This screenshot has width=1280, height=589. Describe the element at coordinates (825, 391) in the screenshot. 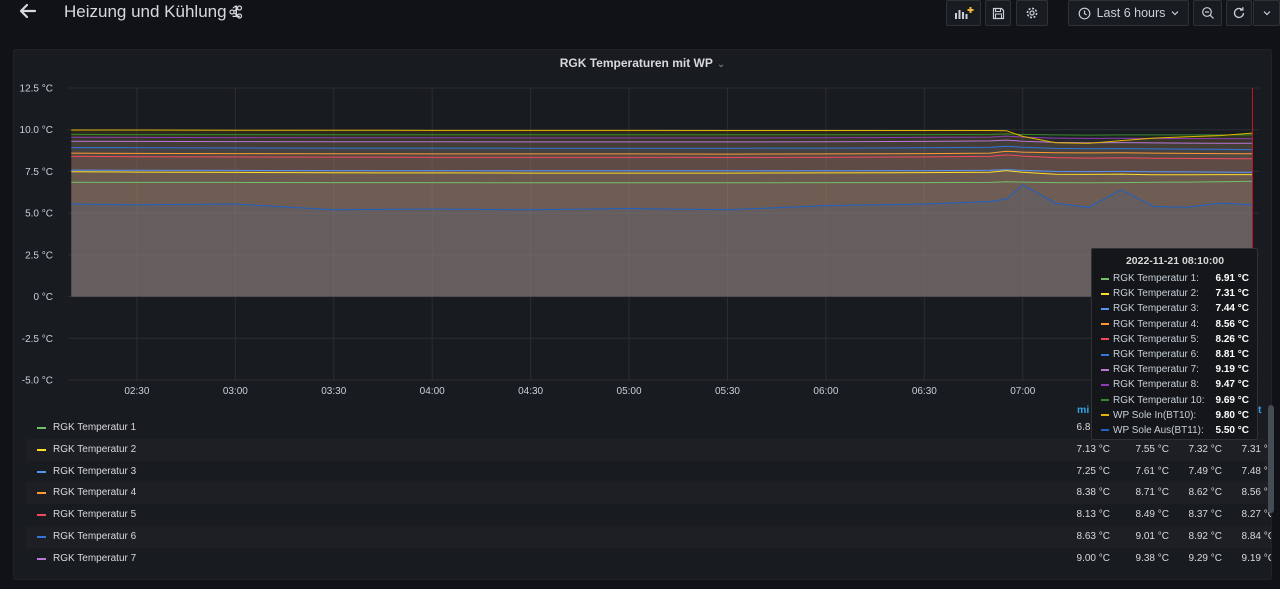

I see `x-tick-label: 06:00` at that location.